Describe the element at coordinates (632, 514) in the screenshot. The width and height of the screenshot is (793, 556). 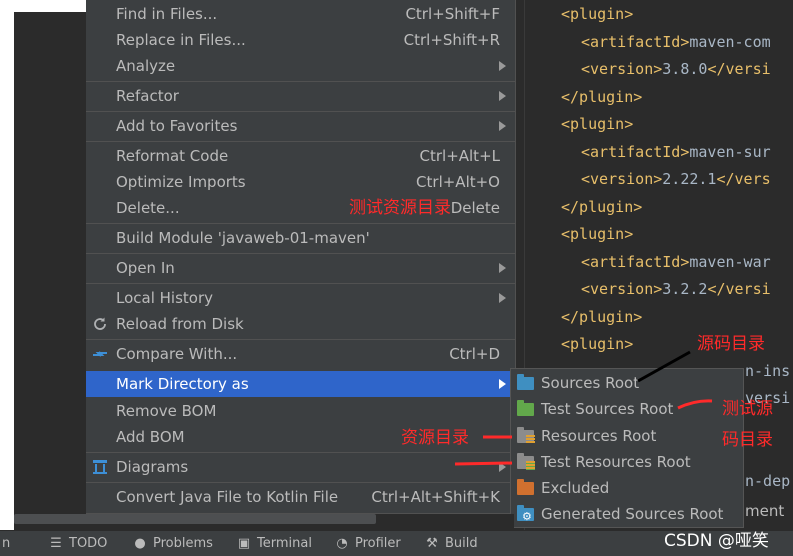
I see `submenu-item-label: Generated Sources Root` at that location.